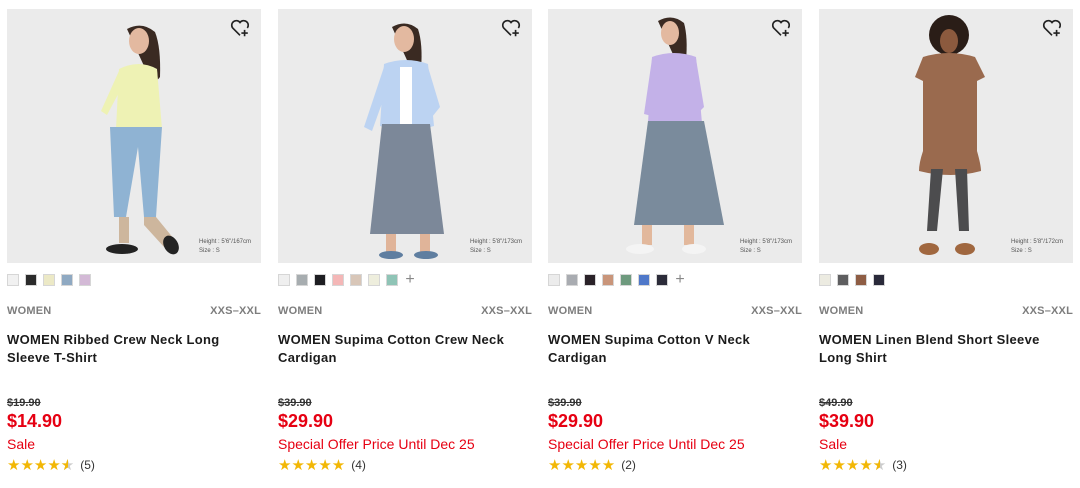  Describe the element at coordinates (24, 403) in the screenshot. I see `original-price: $19.90` at that location.